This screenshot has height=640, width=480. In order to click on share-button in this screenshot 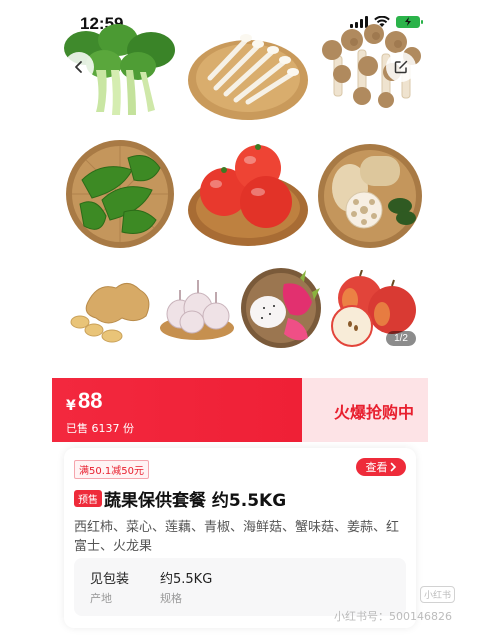, I will do `click(401, 67)`.